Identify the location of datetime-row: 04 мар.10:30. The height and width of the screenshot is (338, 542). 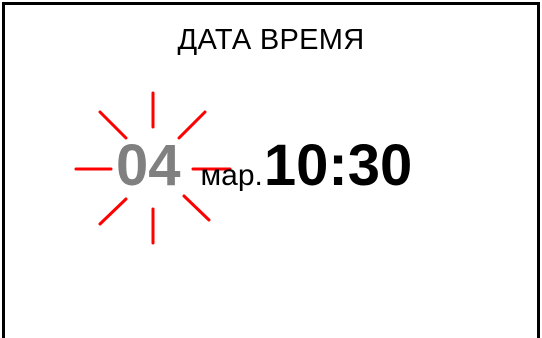
(264, 172).